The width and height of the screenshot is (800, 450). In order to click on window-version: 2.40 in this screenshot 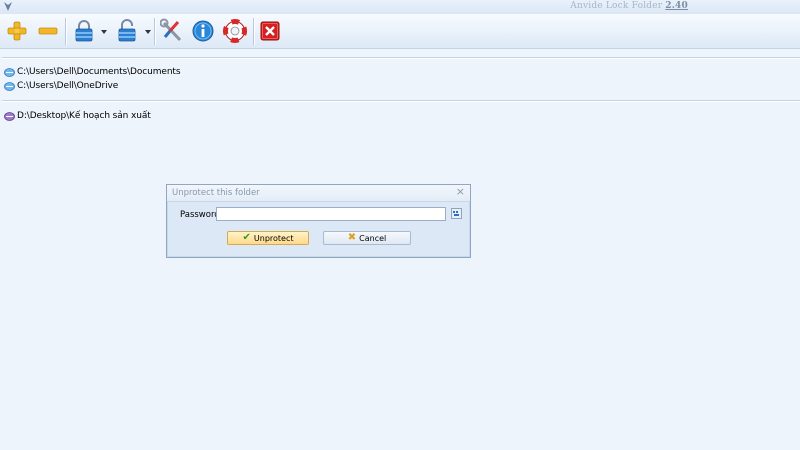, I will do `click(676, 6)`.